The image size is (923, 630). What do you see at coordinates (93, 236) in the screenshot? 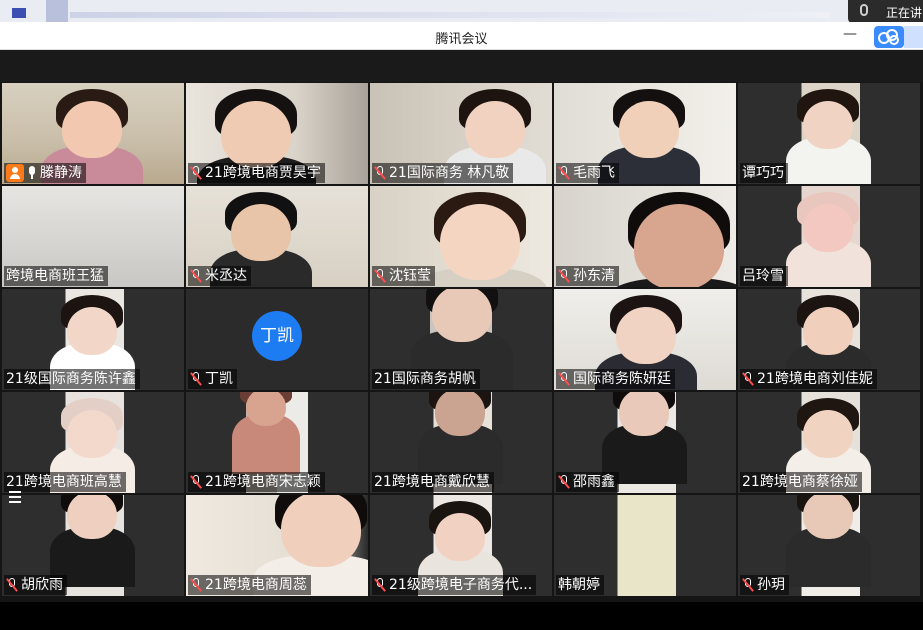
I see `participant-tile: 跨境电商班王猛` at bounding box center [93, 236].